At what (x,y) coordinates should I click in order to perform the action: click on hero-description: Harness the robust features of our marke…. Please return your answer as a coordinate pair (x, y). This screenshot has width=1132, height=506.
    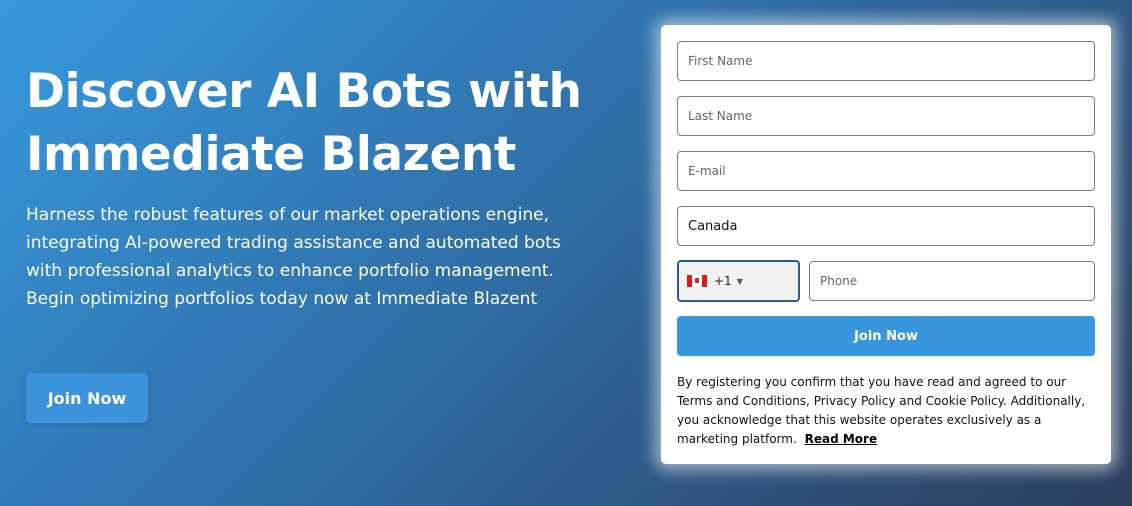
    Looking at the image, I should click on (293, 257).